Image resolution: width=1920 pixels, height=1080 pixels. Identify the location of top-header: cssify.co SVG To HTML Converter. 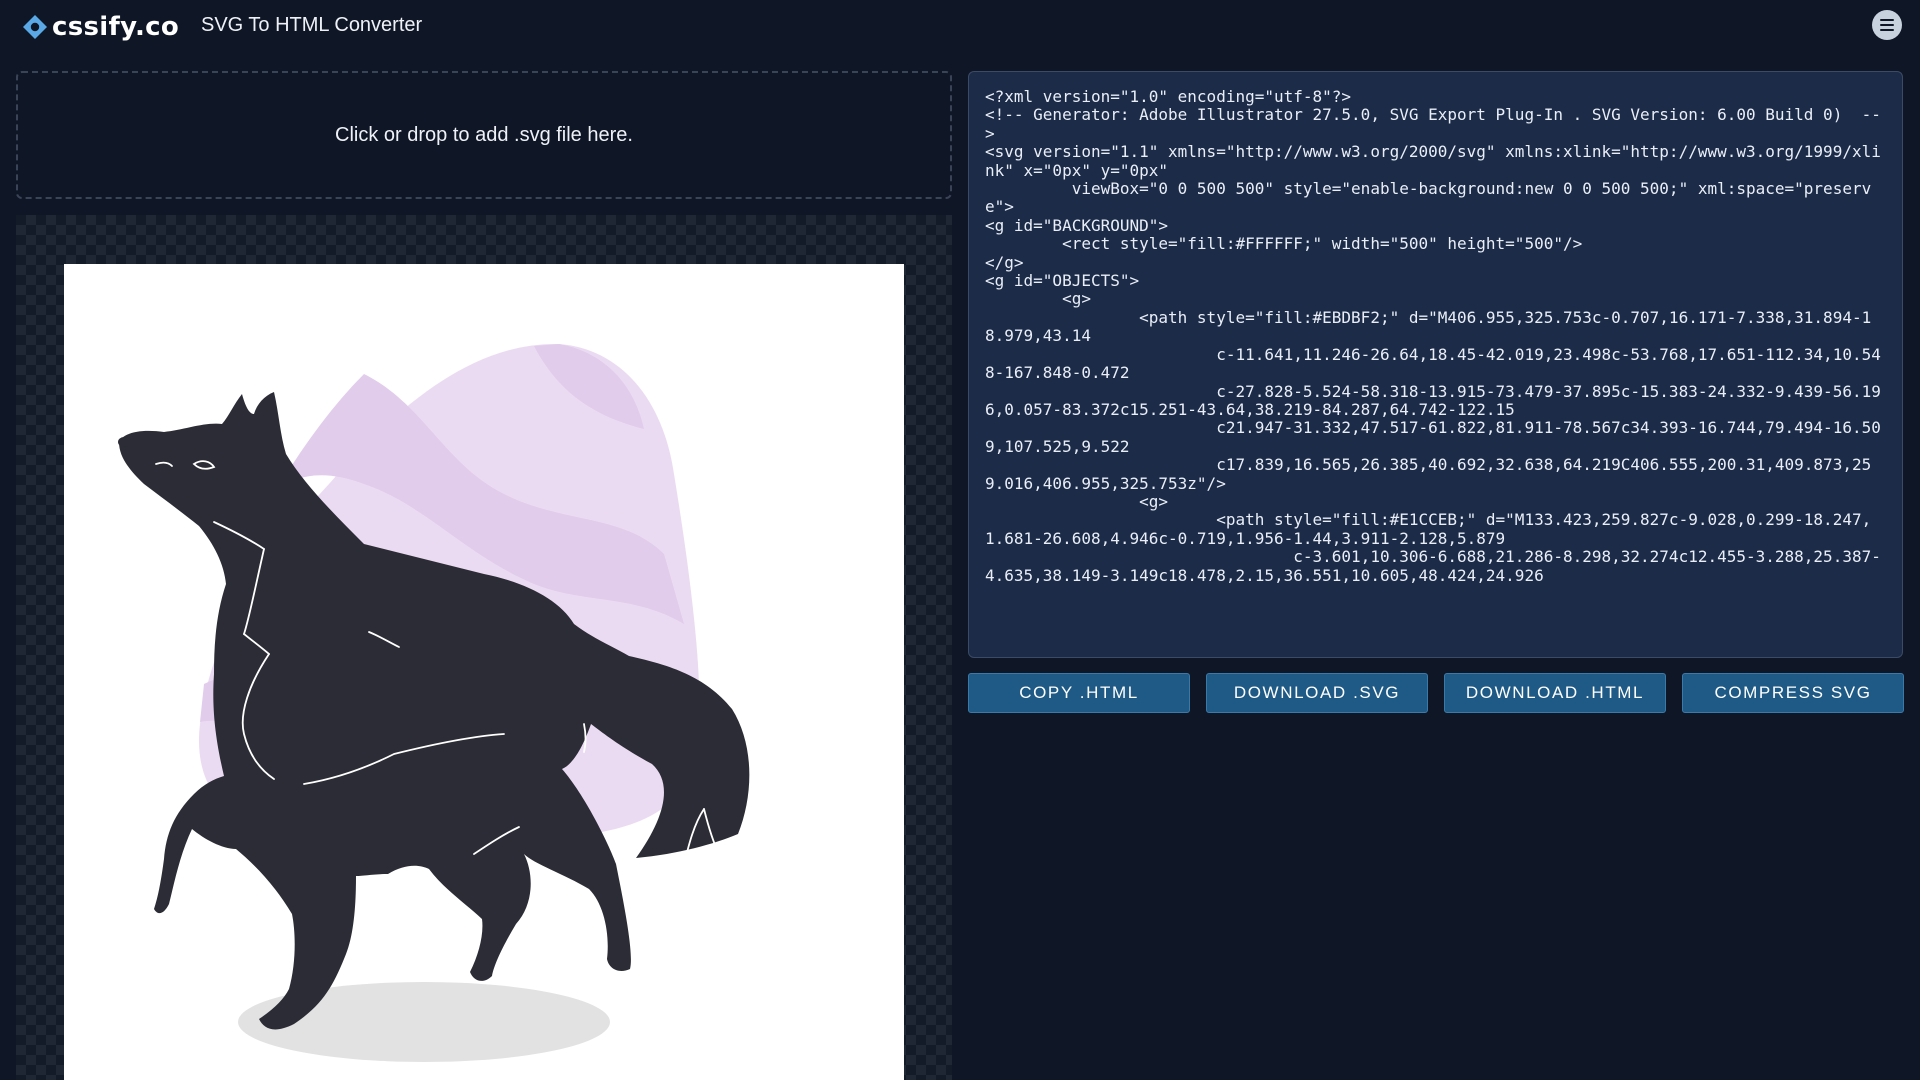
(960, 28).